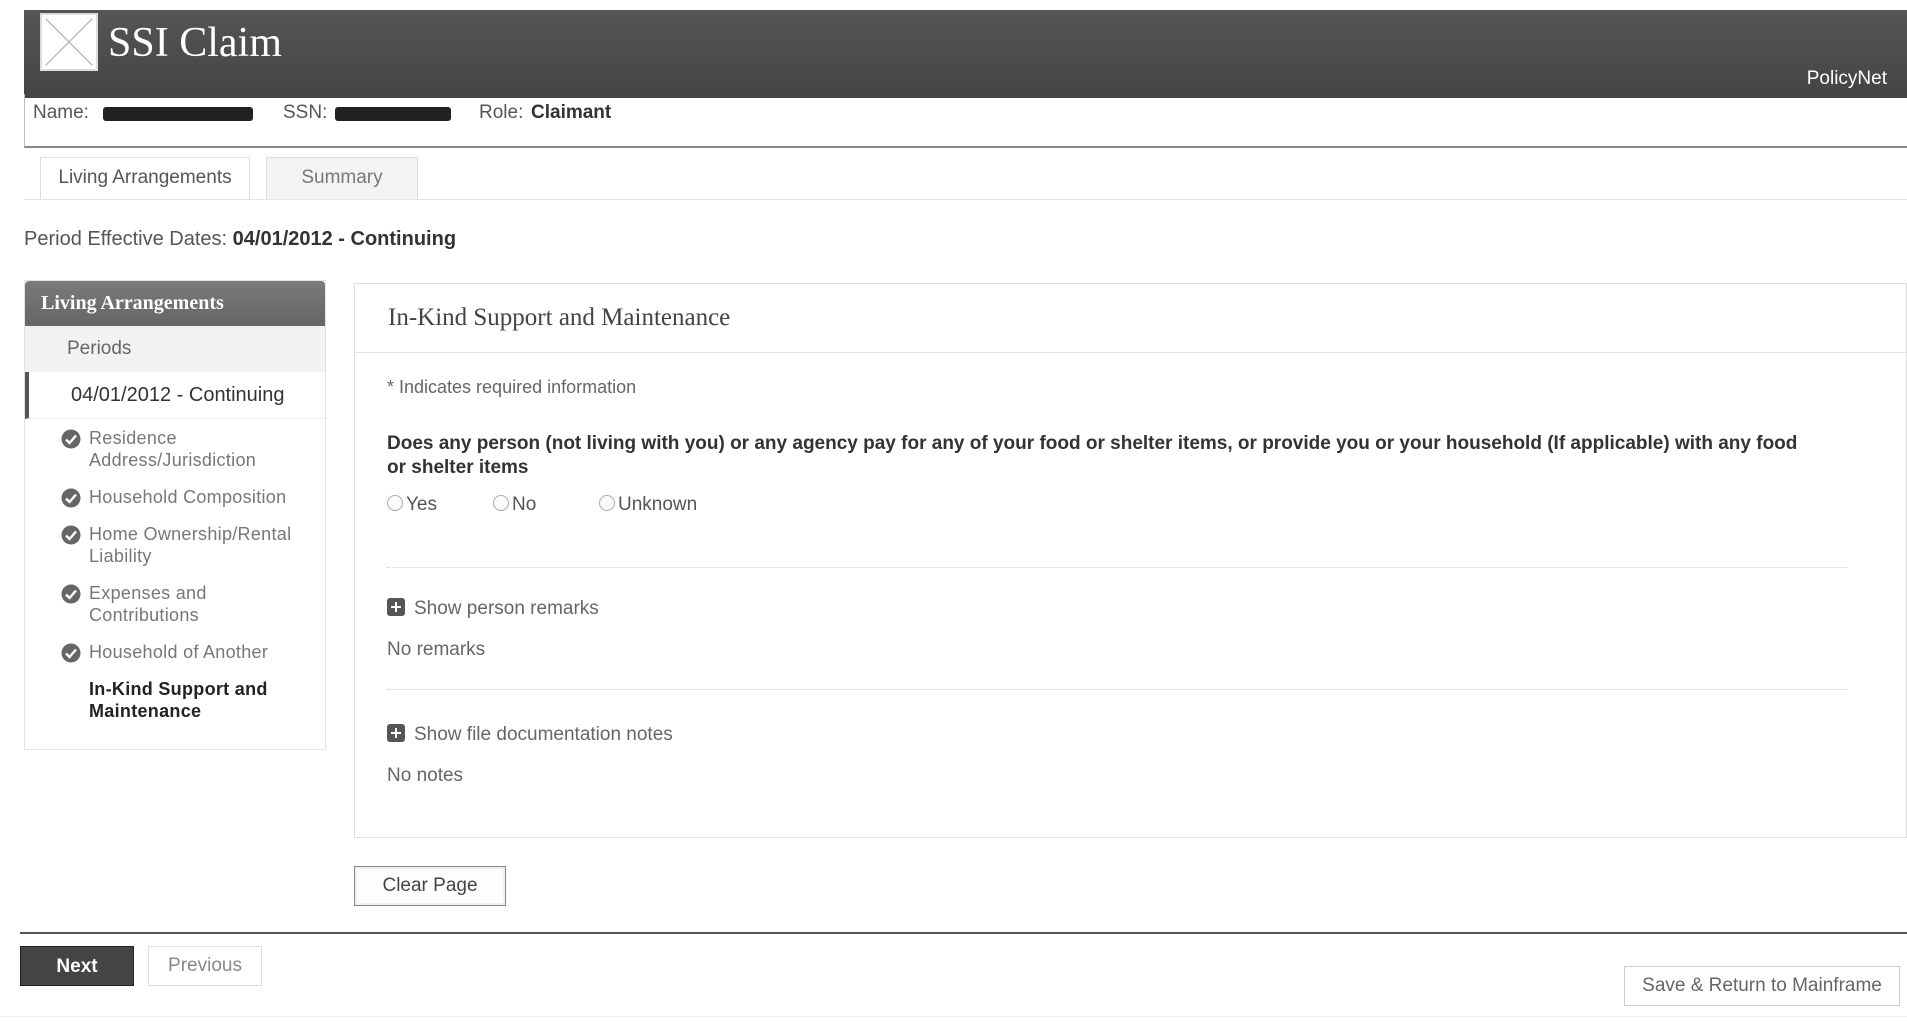  What do you see at coordinates (543, 734) in the screenshot?
I see `show-file-notes-label: Show file documentation notes` at bounding box center [543, 734].